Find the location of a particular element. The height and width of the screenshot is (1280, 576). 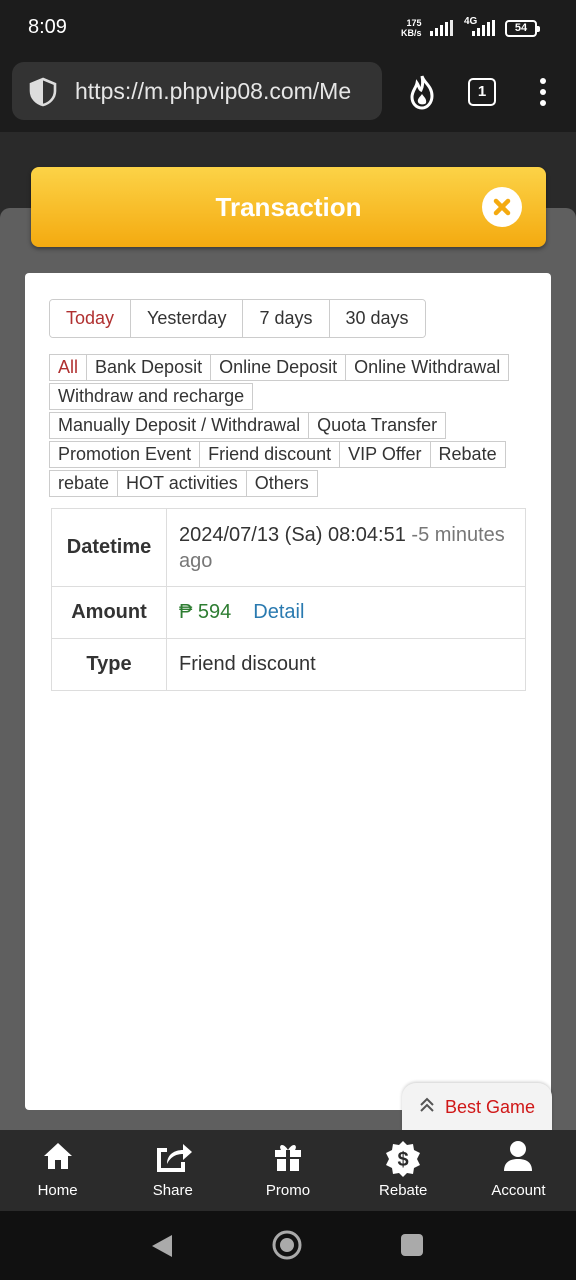

nav-promo-label: Promo is located at coordinates (288, 1190).